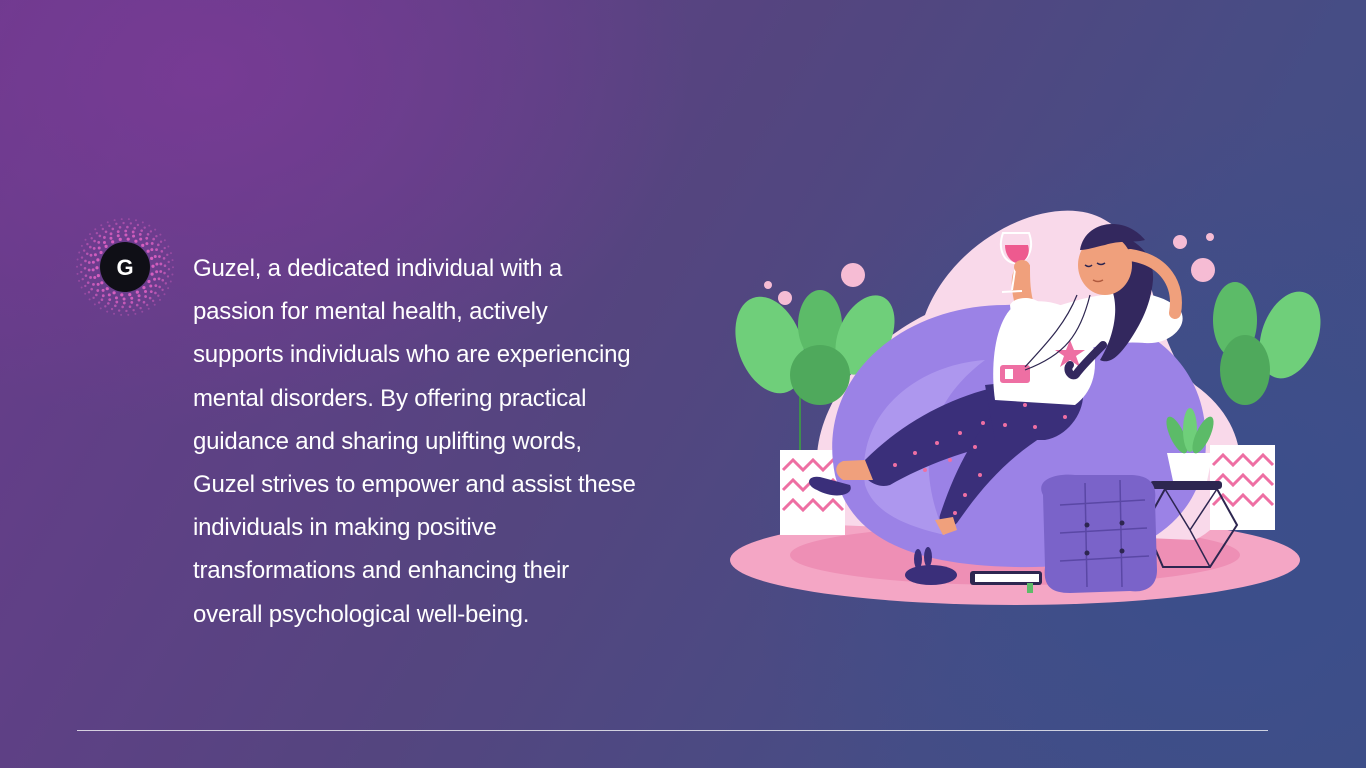  I want to click on logo-letter: G, so click(124, 267).